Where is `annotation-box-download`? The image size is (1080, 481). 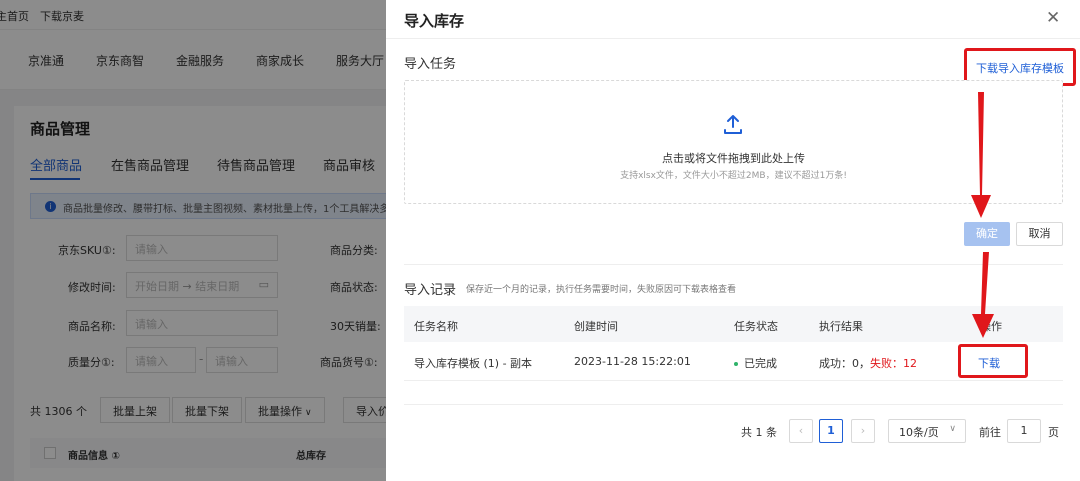 annotation-box-download is located at coordinates (993, 361).